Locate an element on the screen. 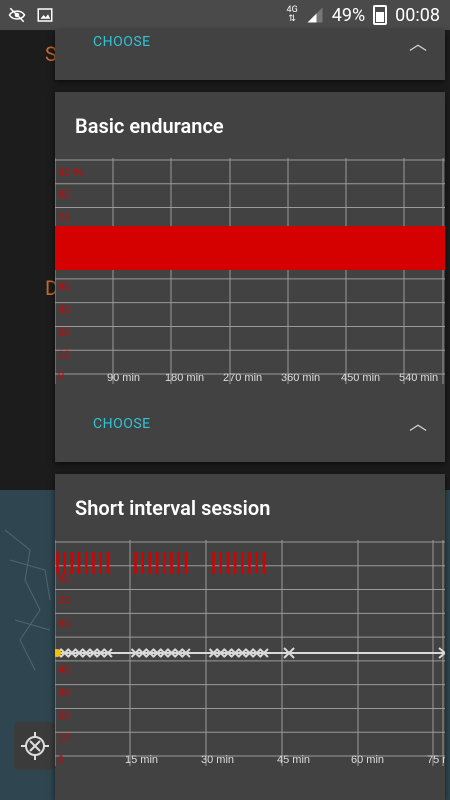 This screenshot has width=450, height=800. clock: 00:08 is located at coordinates (417, 15).